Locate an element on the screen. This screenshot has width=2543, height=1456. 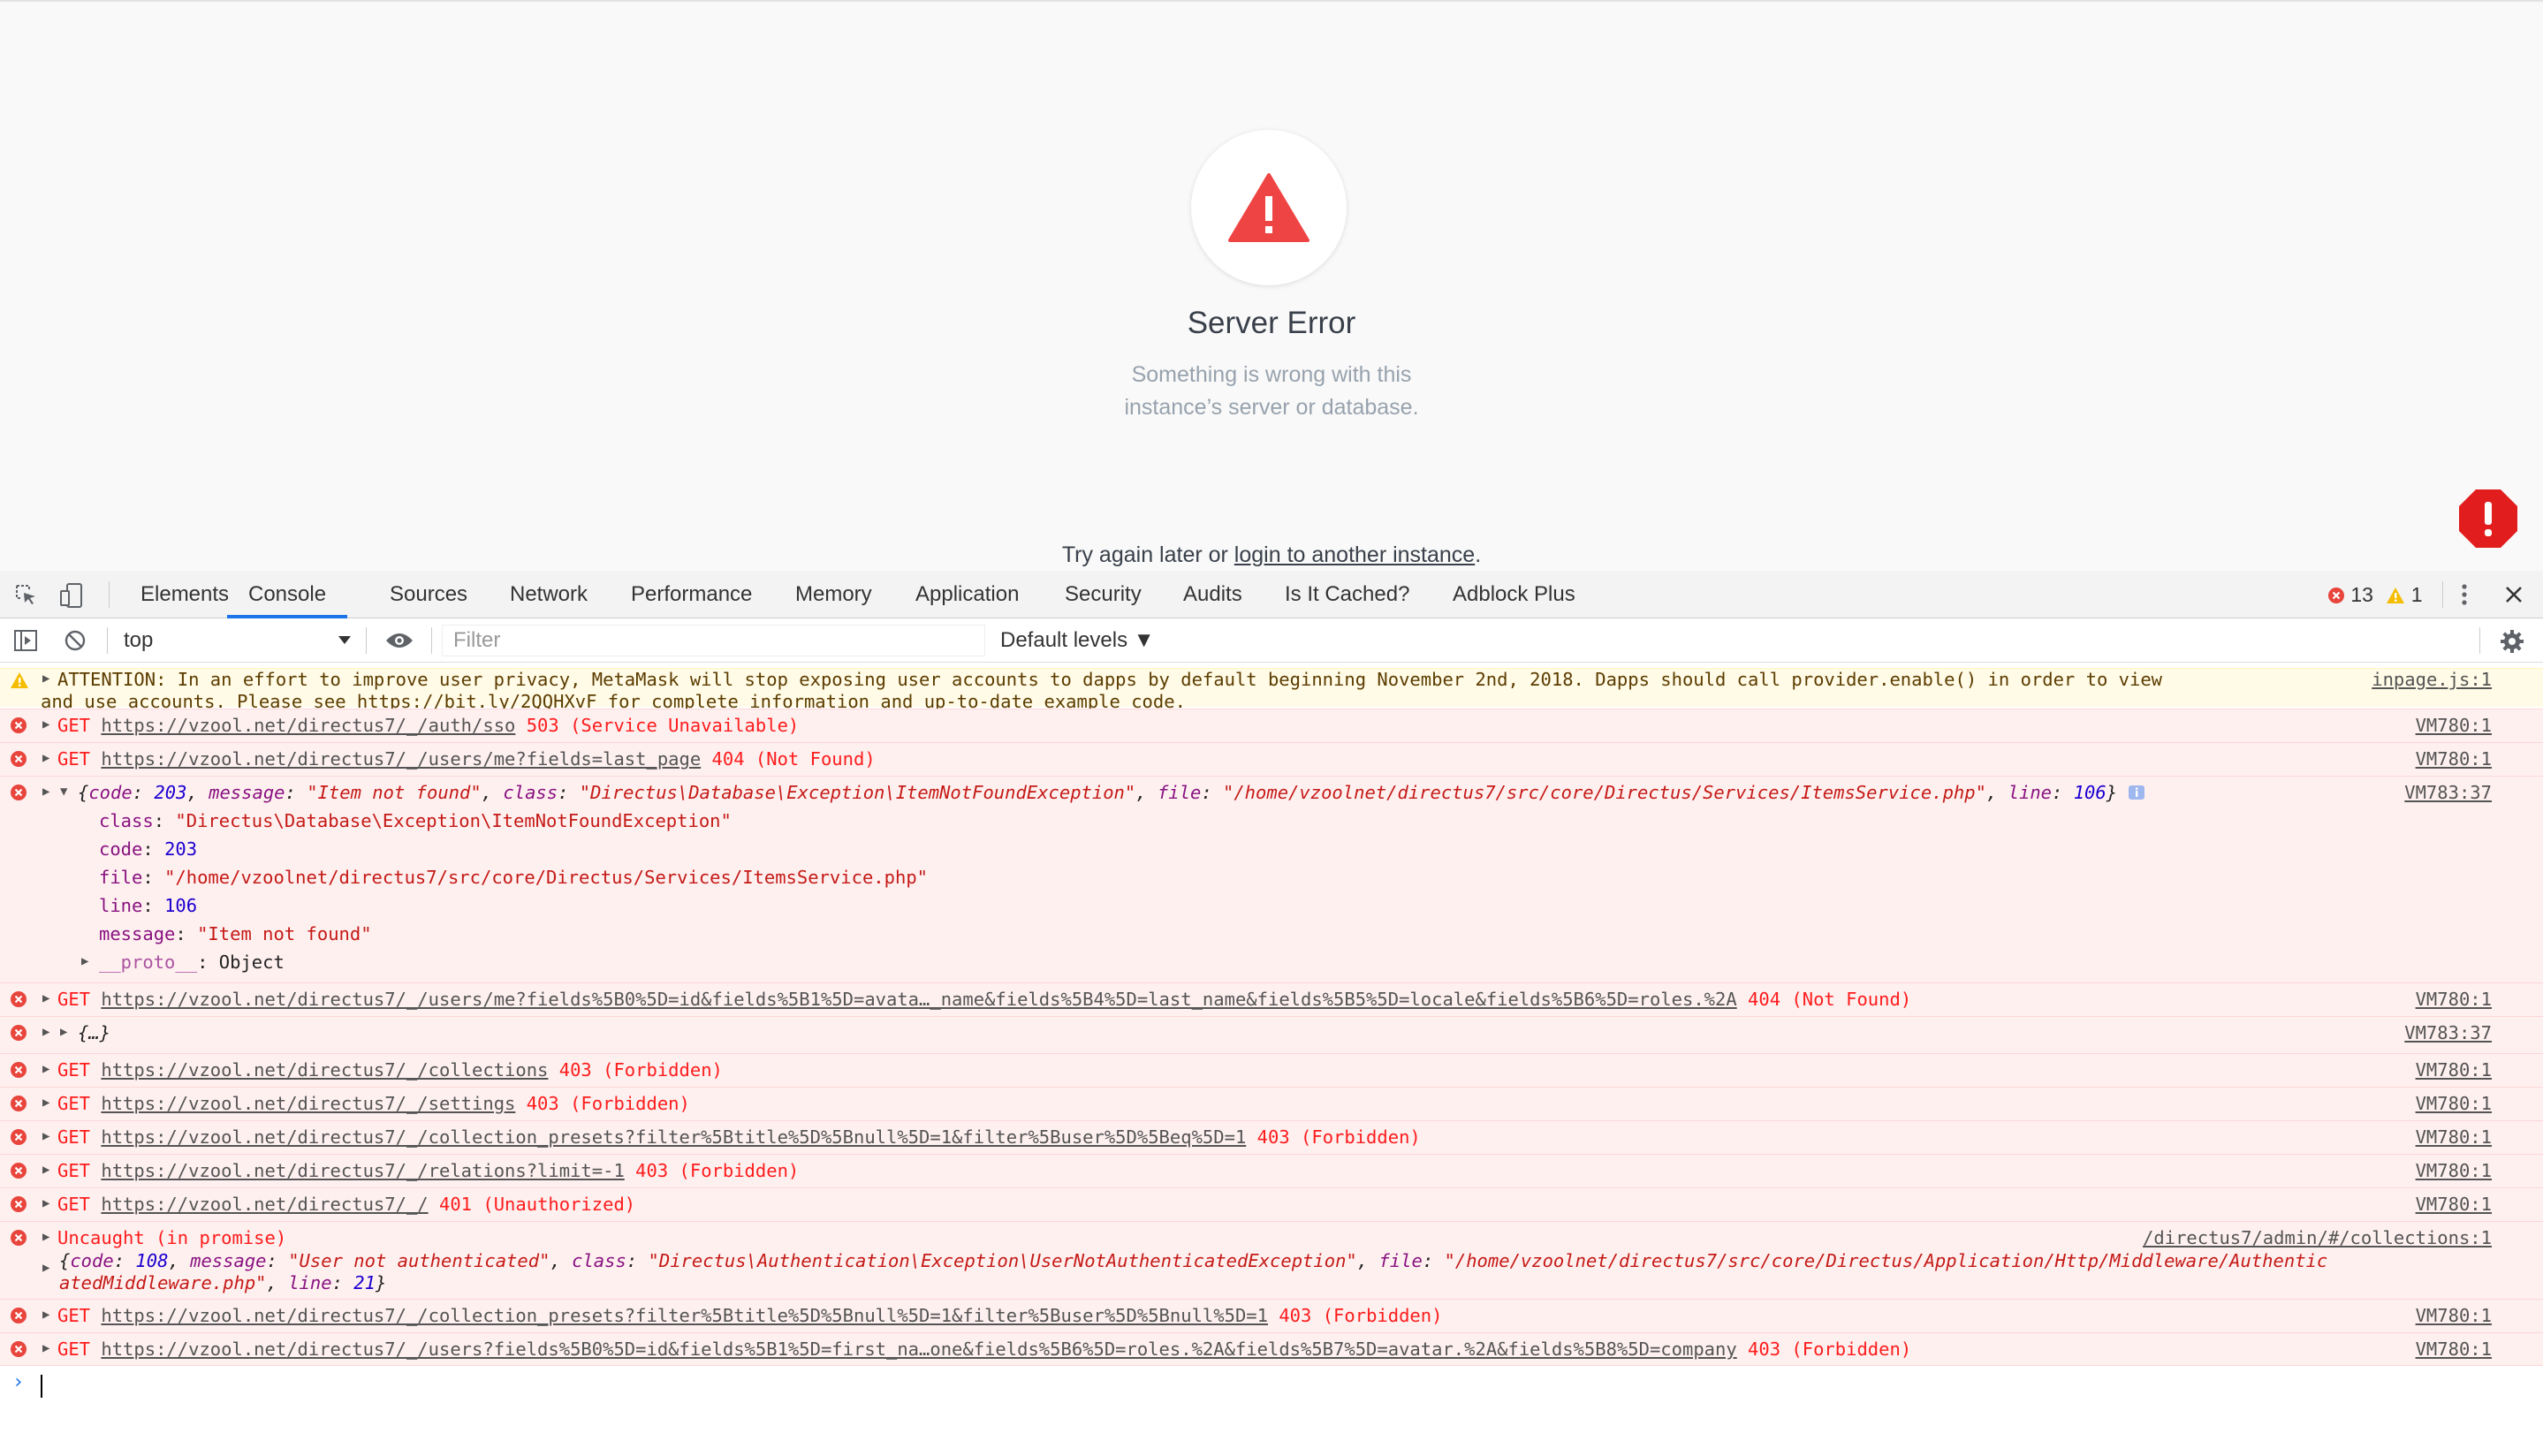
summary-line: 106 is located at coordinates (2090, 793).